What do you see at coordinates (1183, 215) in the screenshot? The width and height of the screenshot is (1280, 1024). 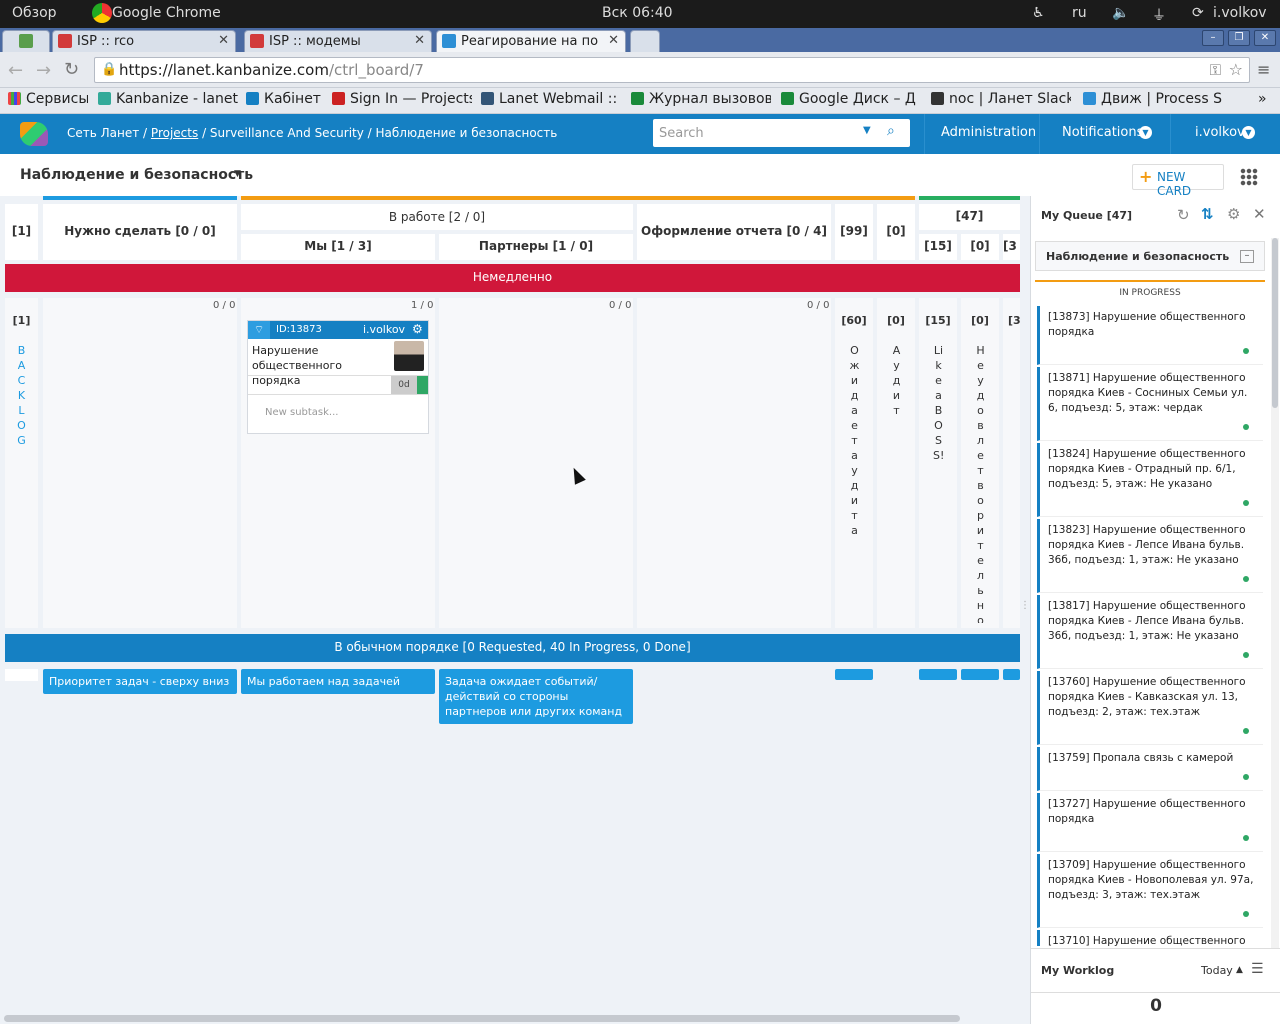 I see `refresh-icon: ↻` at bounding box center [1183, 215].